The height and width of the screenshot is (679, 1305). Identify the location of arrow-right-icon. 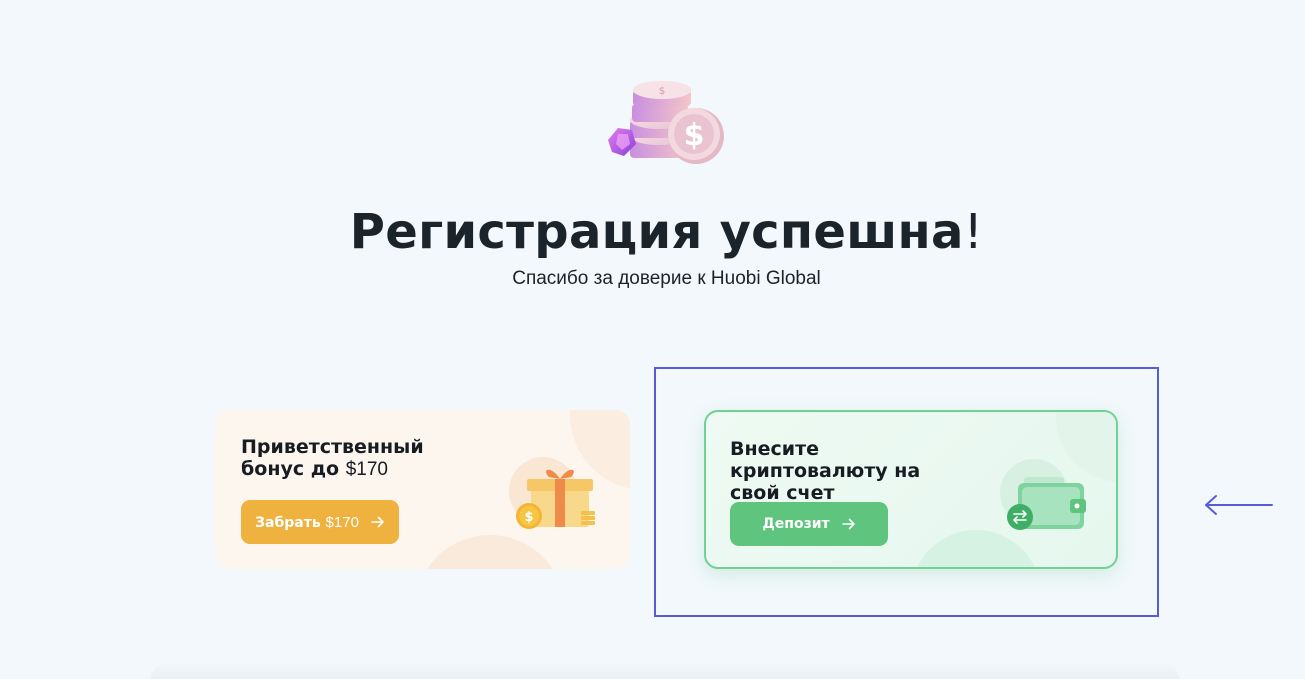
(377, 522).